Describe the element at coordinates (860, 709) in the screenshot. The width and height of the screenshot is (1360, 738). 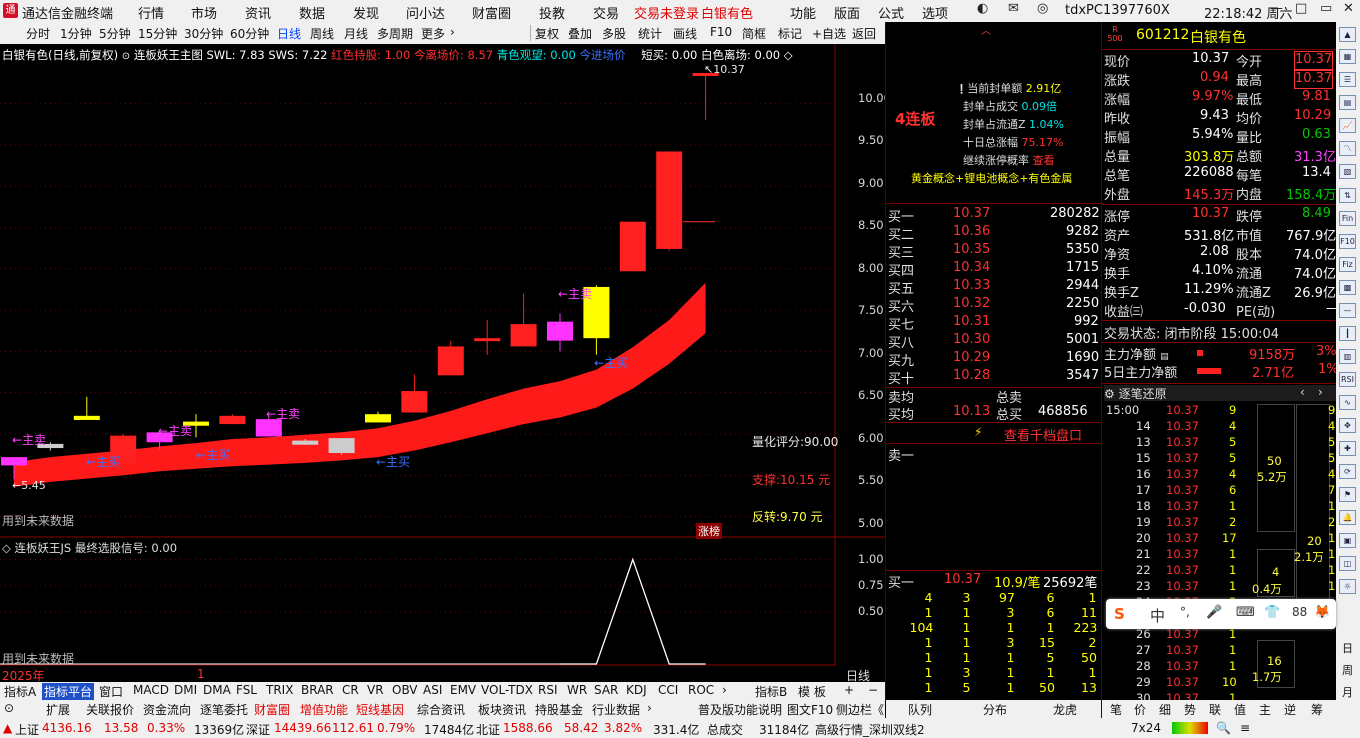
I see `tab-sidebar: 侧边栏《` at that location.